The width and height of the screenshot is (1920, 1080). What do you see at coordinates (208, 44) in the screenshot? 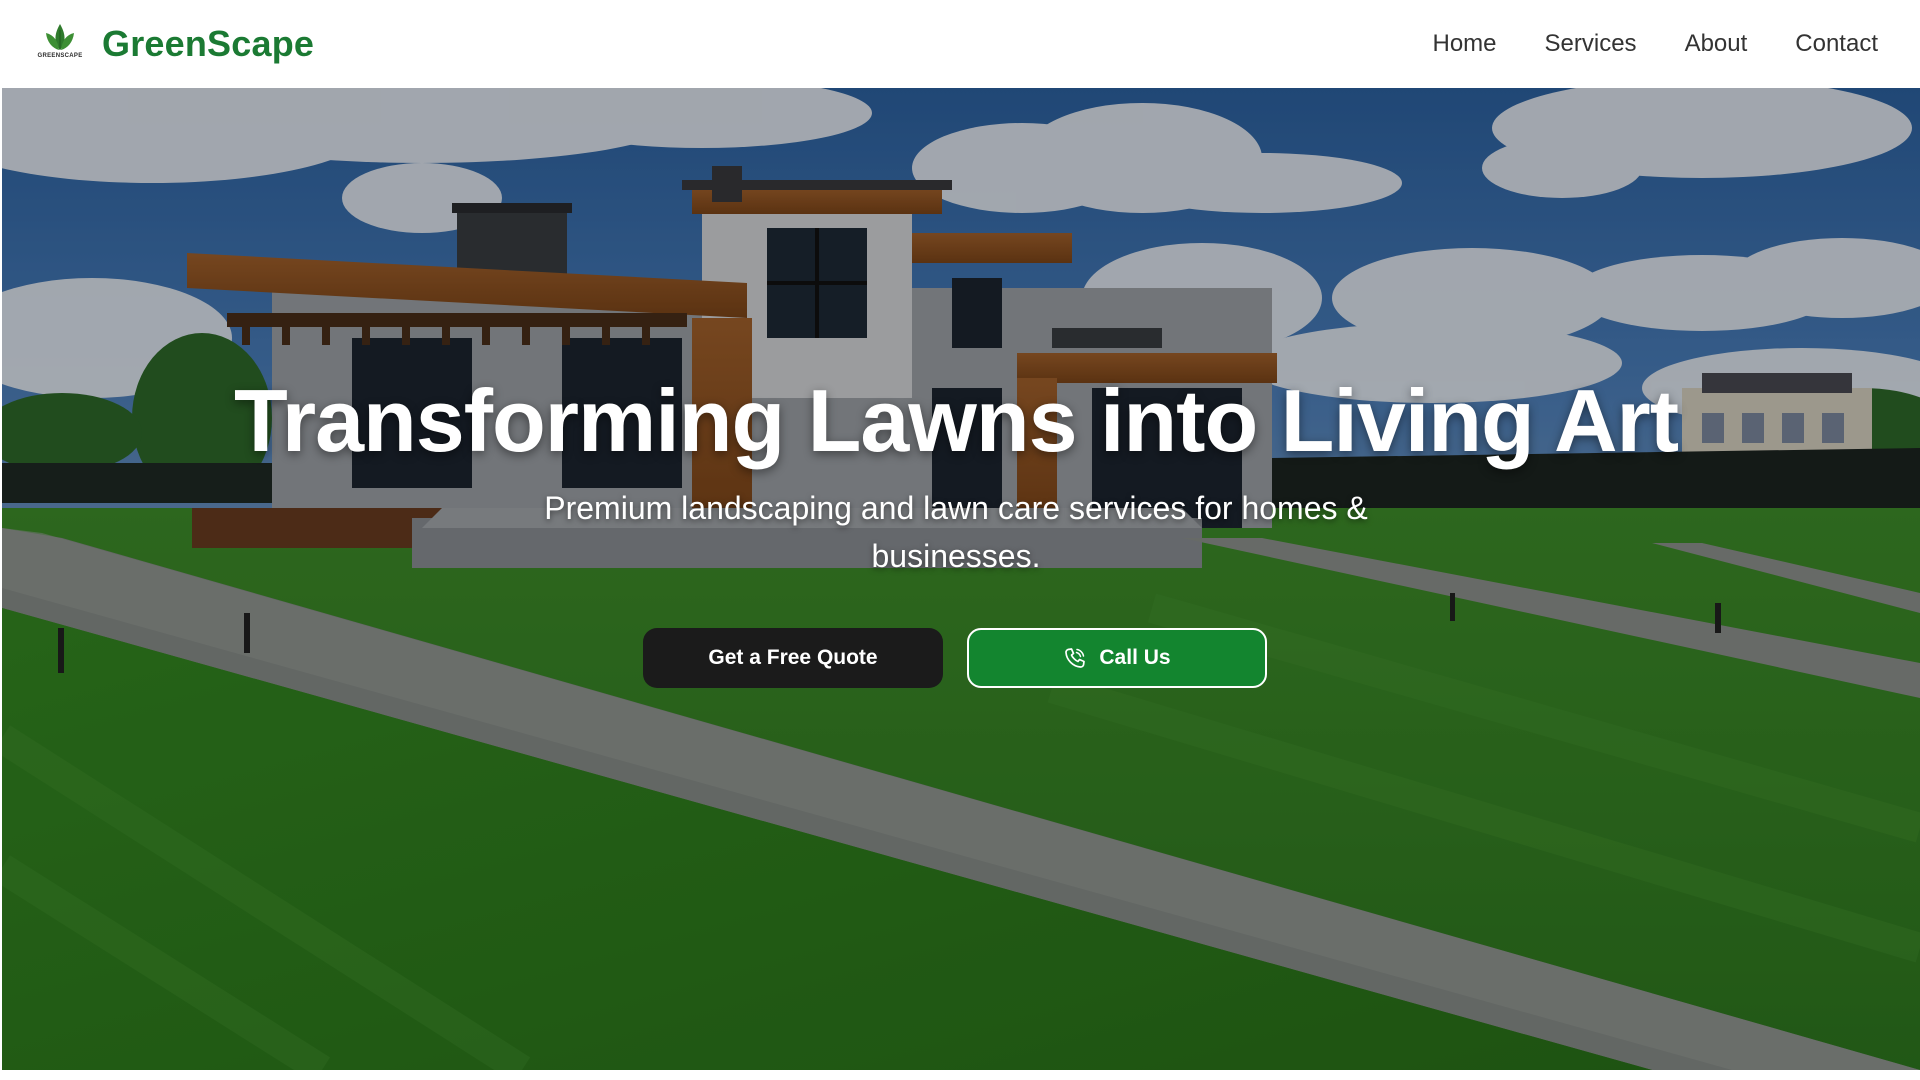
I see `brand-name: GreenScape` at bounding box center [208, 44].